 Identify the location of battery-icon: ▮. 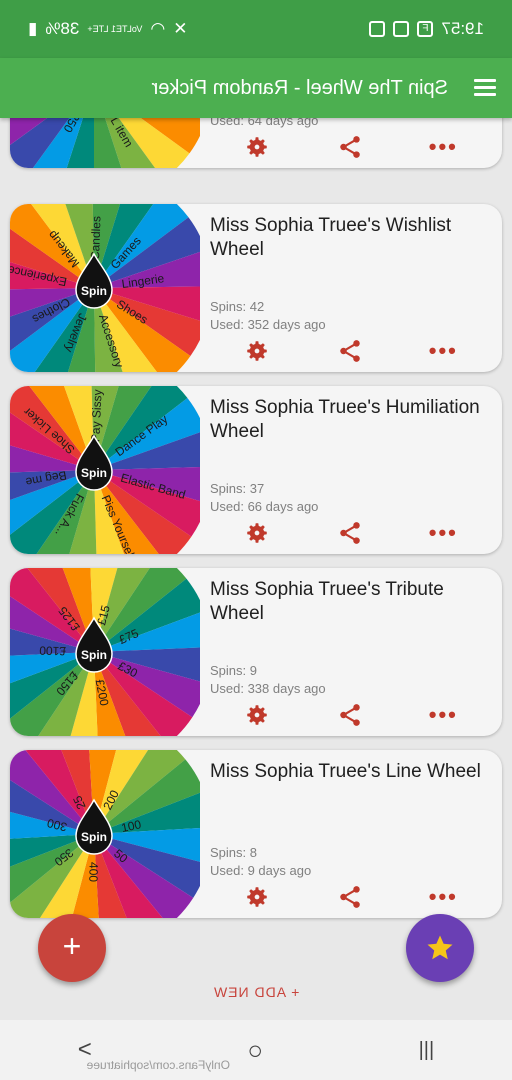
(33, 28).